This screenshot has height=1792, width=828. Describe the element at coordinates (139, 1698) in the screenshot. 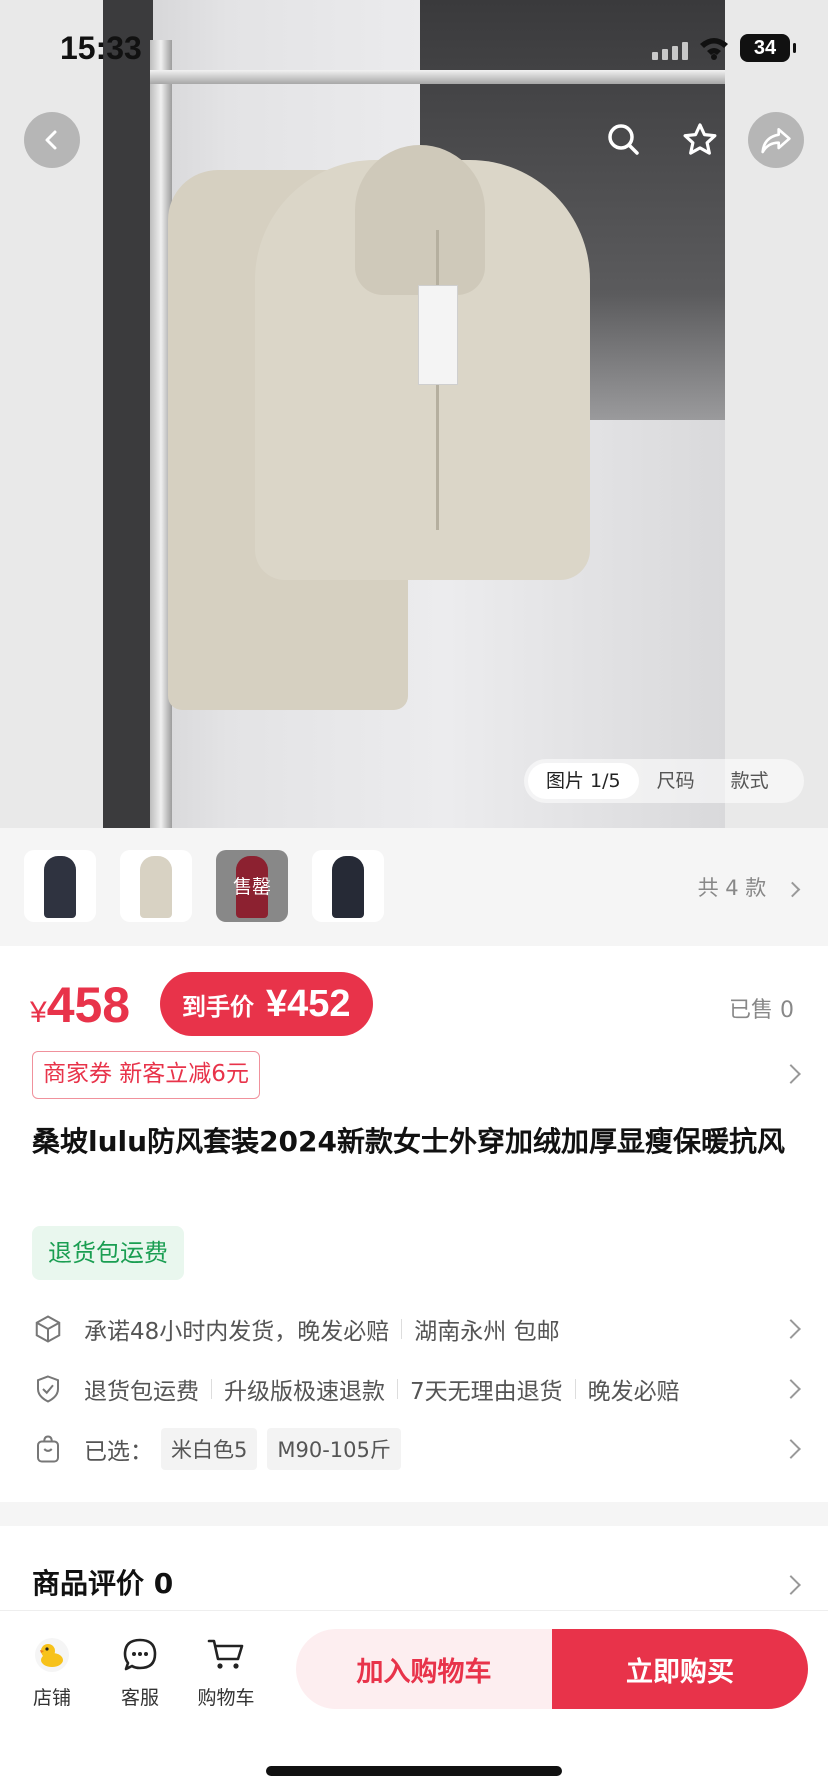

I see `nav-service-label: 客服` at that location.